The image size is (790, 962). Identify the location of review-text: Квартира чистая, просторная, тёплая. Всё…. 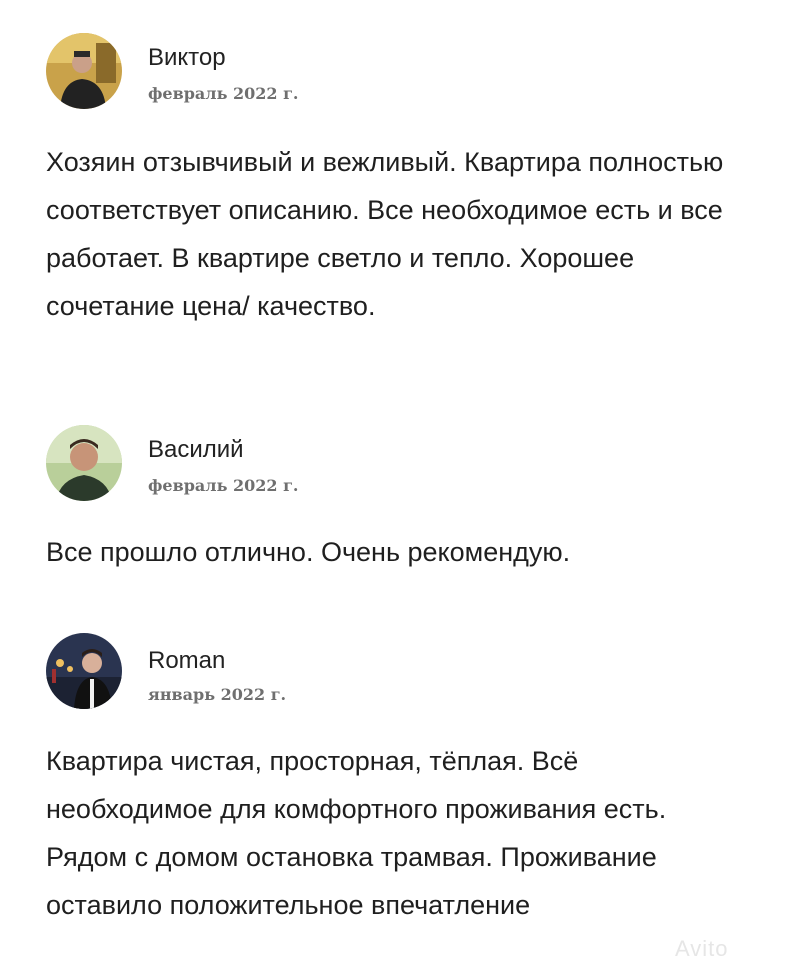
(356, 833).